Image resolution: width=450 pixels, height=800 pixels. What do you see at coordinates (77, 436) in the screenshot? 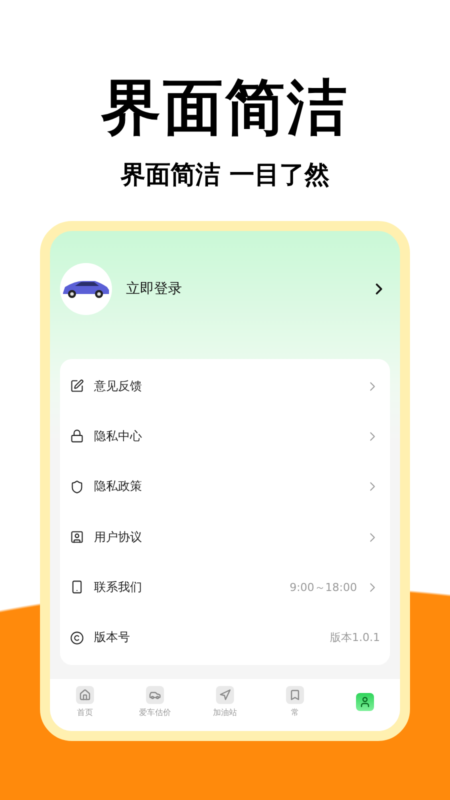
I see `lock-icon` at bounding box center [77, 436].